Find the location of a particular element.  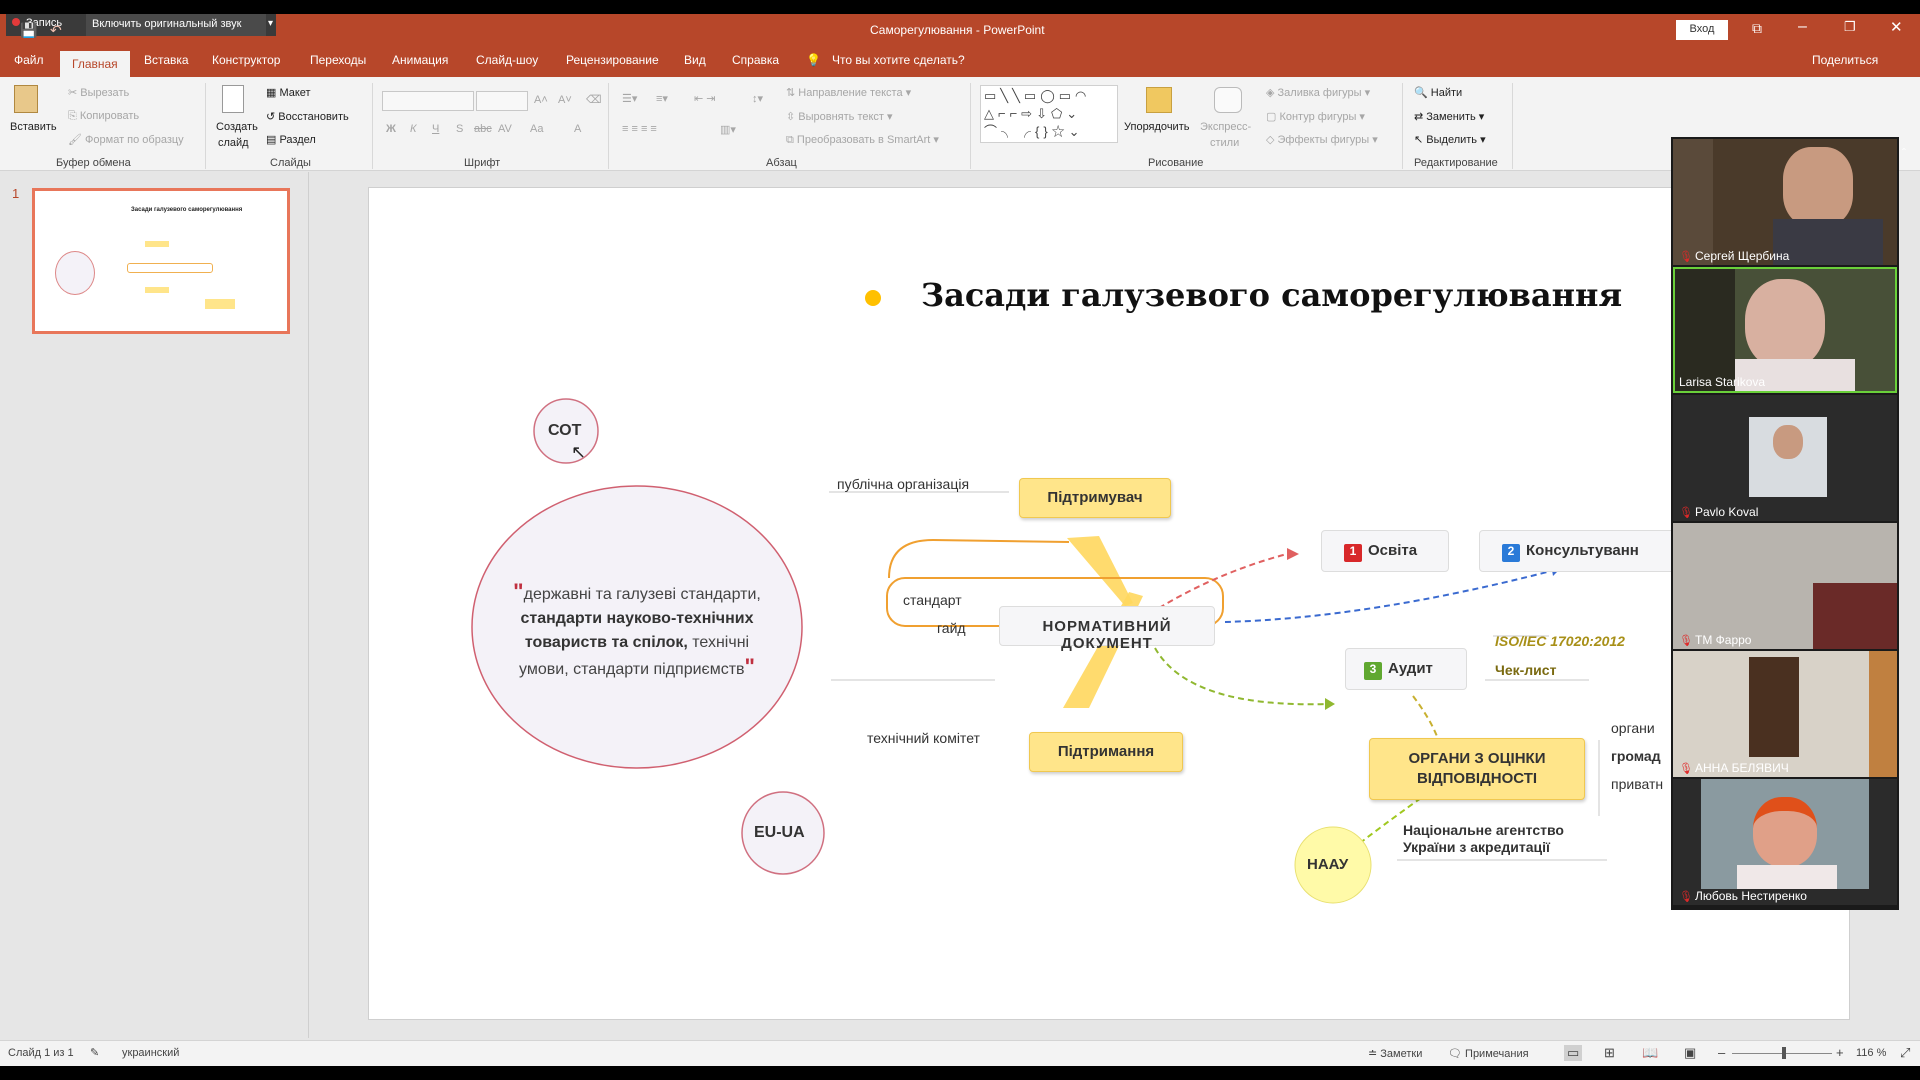

video-tile-3: 🎙 Pavlo Koval is located at coordinates (1785, 458).